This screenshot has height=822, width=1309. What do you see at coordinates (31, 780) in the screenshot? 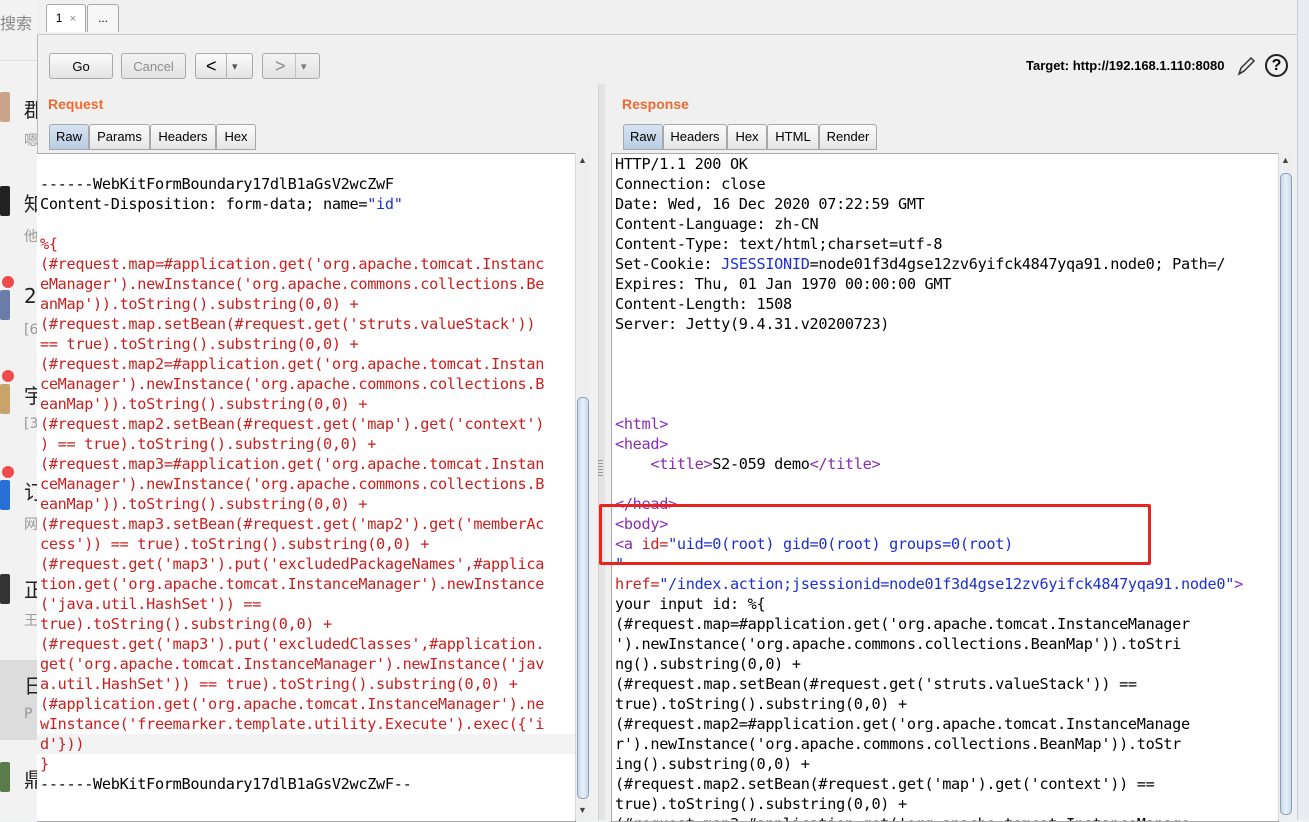
I see `chat-title: 鼎` at bounding box center [31, 780].